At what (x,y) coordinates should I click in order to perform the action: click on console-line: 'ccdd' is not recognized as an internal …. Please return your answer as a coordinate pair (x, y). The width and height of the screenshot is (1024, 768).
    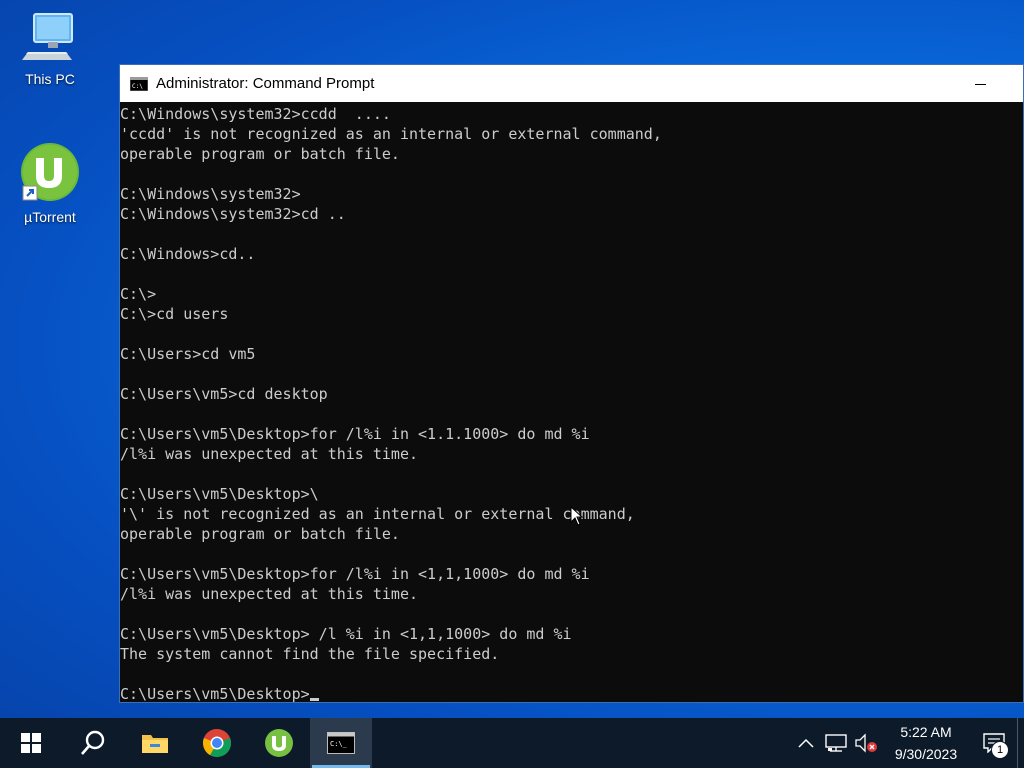
    Looking at the image, I should click on (391, 134).